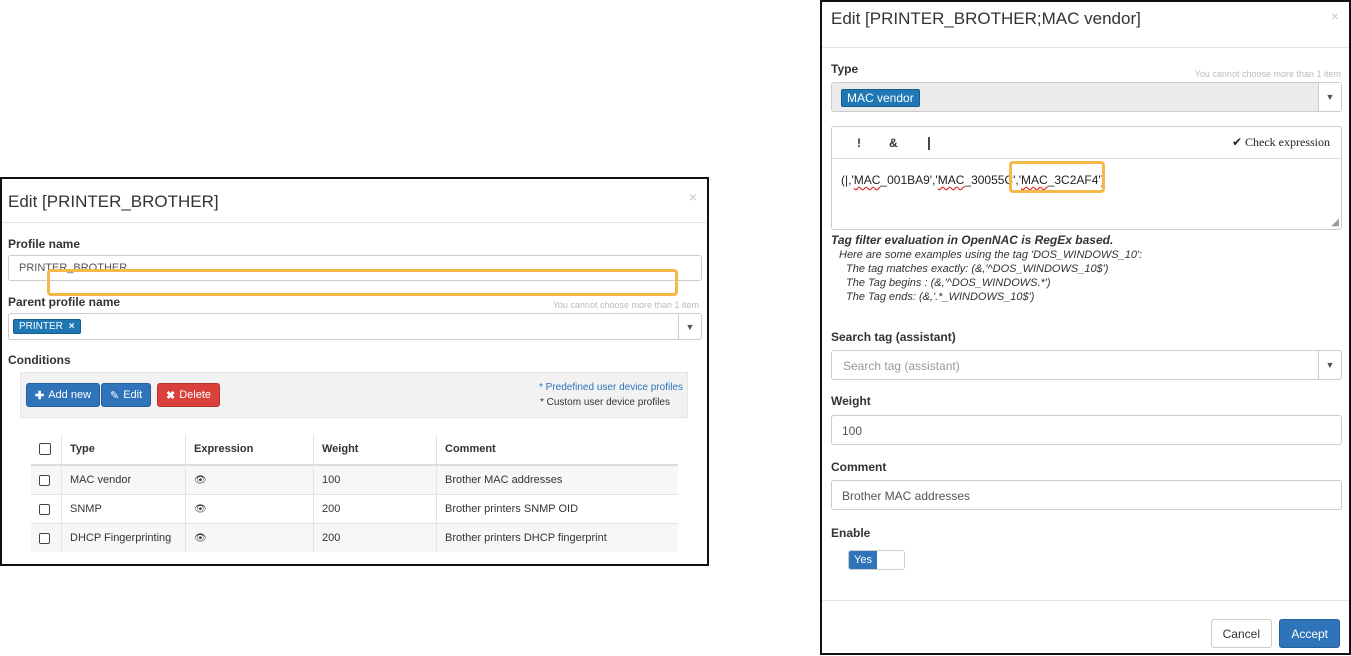 This screenshot has width=1351, height=656. What do you see at coordinates (70, 395) in the screenshot?
I see `add-new-label: Add new` at bounding box center [70, 395].